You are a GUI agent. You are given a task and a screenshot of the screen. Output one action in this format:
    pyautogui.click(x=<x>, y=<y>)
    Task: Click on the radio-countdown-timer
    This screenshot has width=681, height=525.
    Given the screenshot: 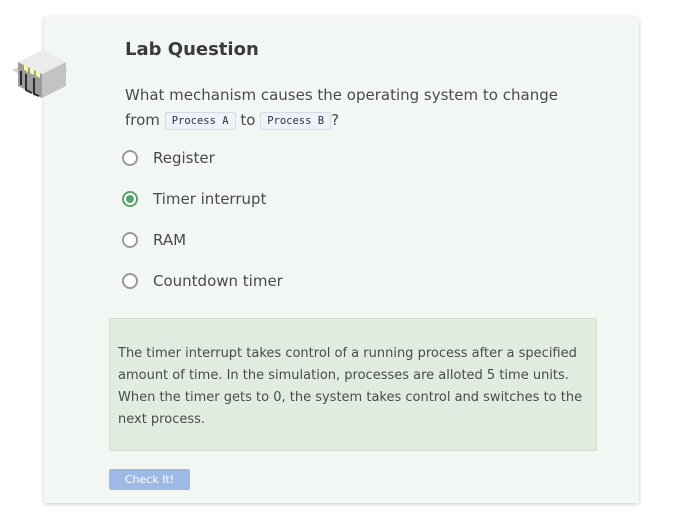 What is the action you would take?
    pyautogui.click(x=130, y=280)
    